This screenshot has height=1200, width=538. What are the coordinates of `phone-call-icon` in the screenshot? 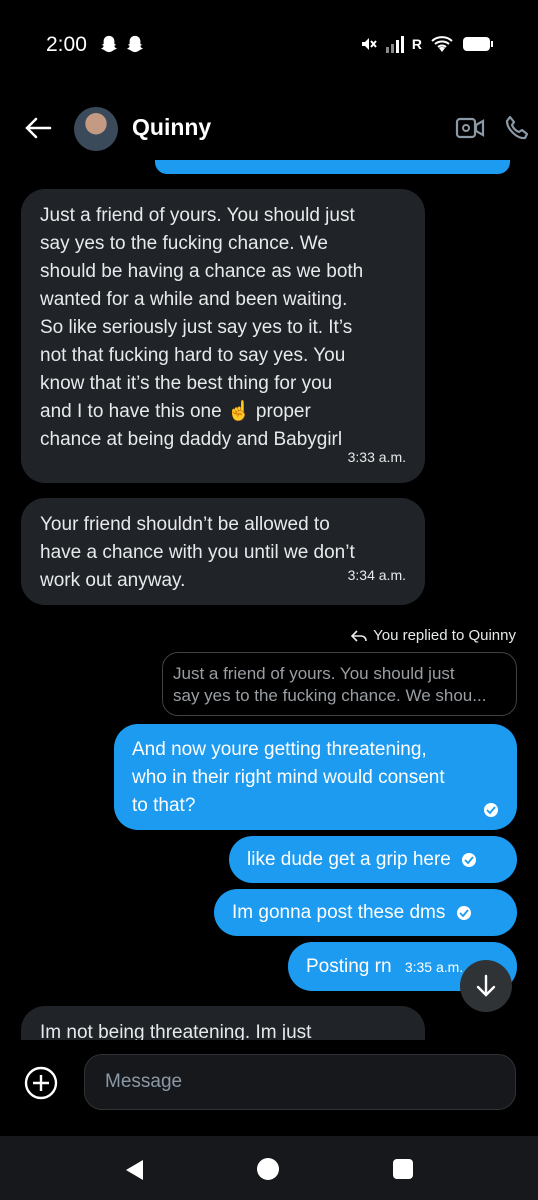 It's located at (517, 128).